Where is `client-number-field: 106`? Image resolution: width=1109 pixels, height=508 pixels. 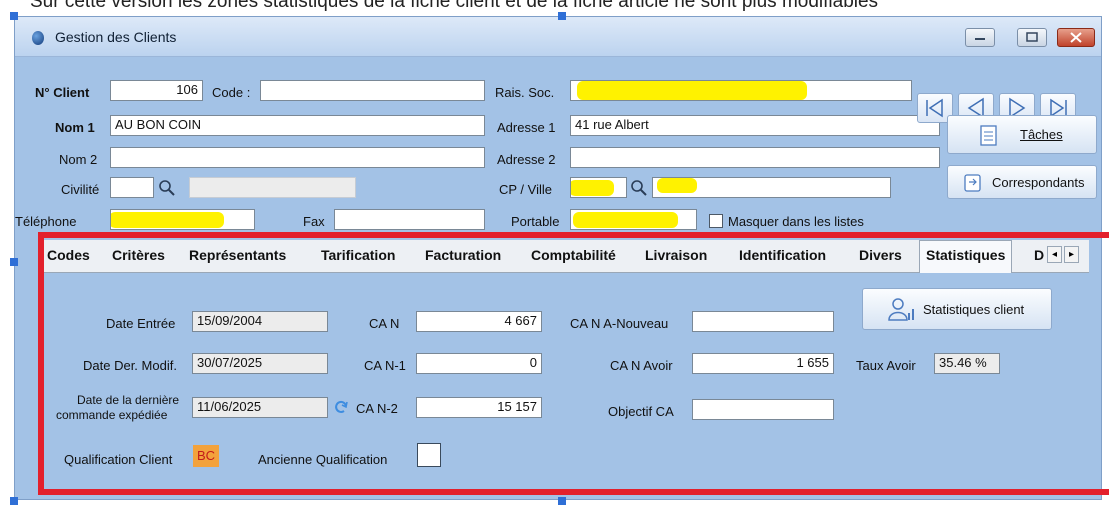
client-number-field: 106 is located at coordinates (156, 90).